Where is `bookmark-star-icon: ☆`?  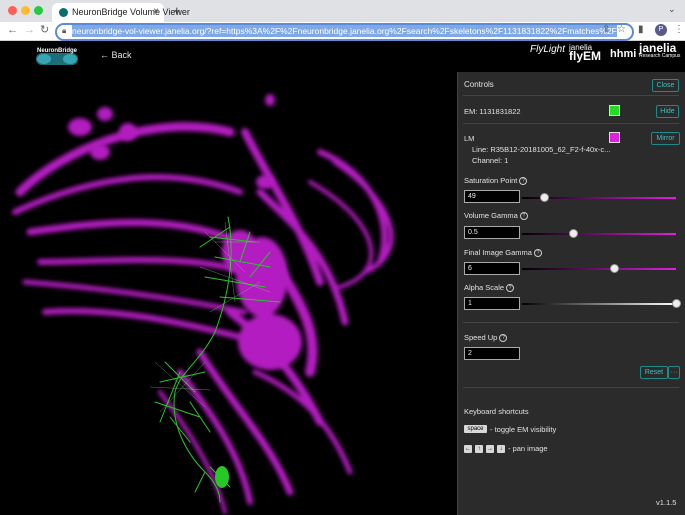
bookmark-star-icon: ☆ is located at coordinates (621, 29).